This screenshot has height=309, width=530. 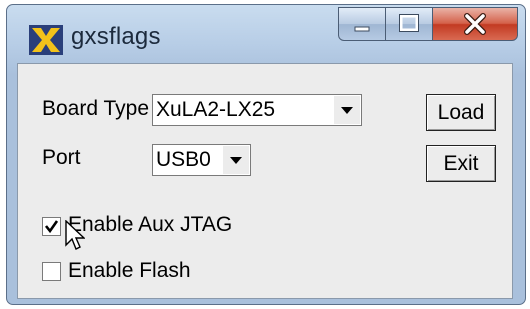 I want to click on mouse-cursor-icon, so click(x=75, y=235).